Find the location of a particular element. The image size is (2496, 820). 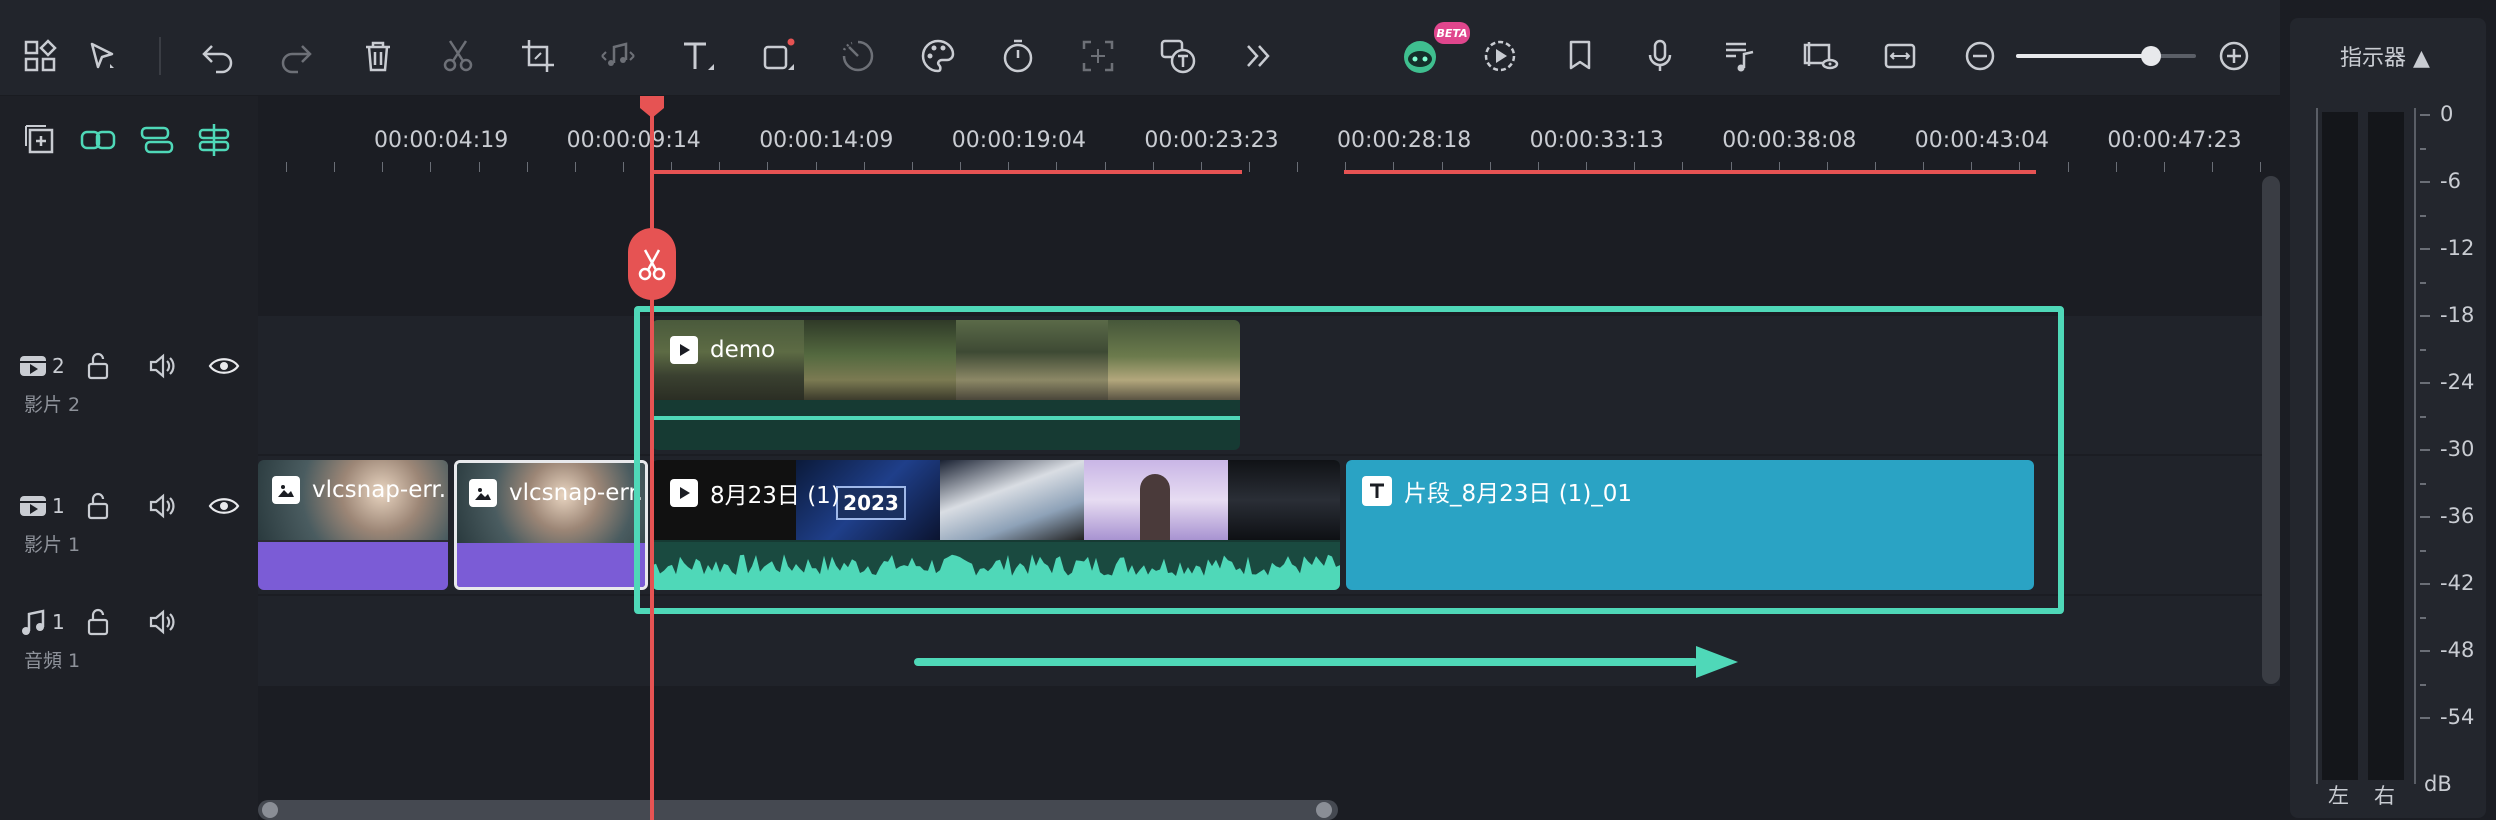

scrollbar-left-handle is located at coordinates (270, 810).